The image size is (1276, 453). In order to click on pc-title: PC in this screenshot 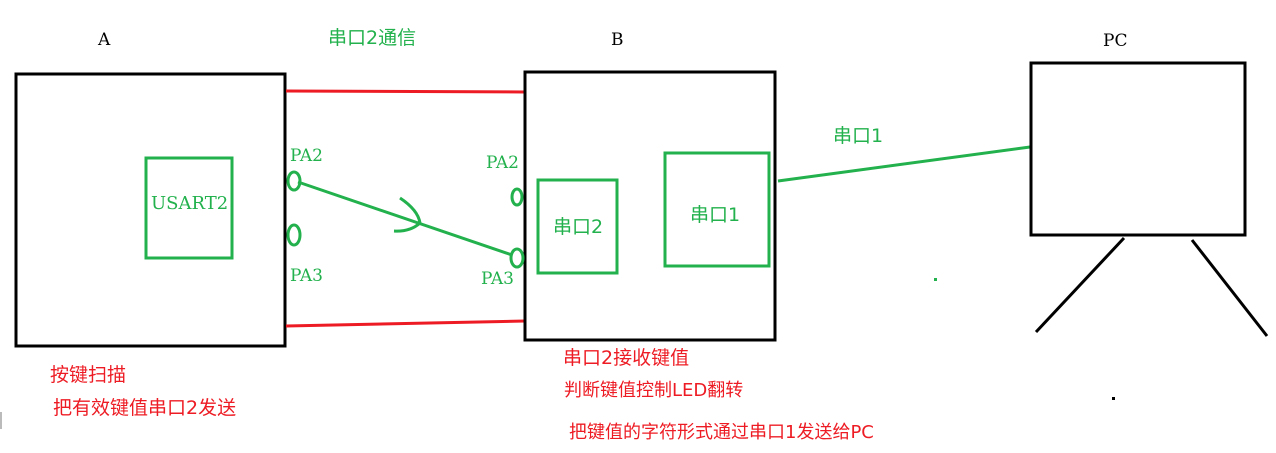, I will do `click(1115, 41)`.